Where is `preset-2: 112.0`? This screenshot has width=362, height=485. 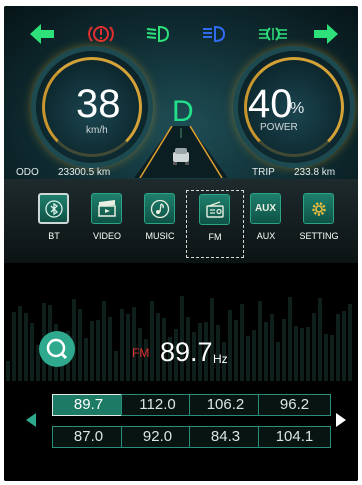 preset-2: 112.0 is located at coordinates (157, 405).